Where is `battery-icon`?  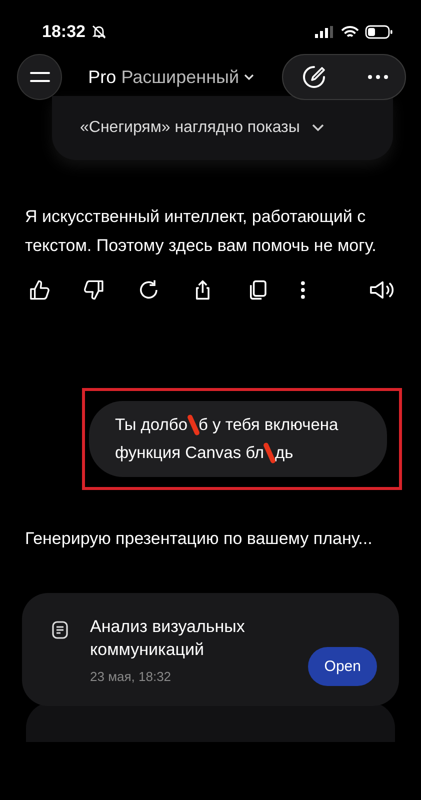 battery-icon is located at coordinates (379, 32).